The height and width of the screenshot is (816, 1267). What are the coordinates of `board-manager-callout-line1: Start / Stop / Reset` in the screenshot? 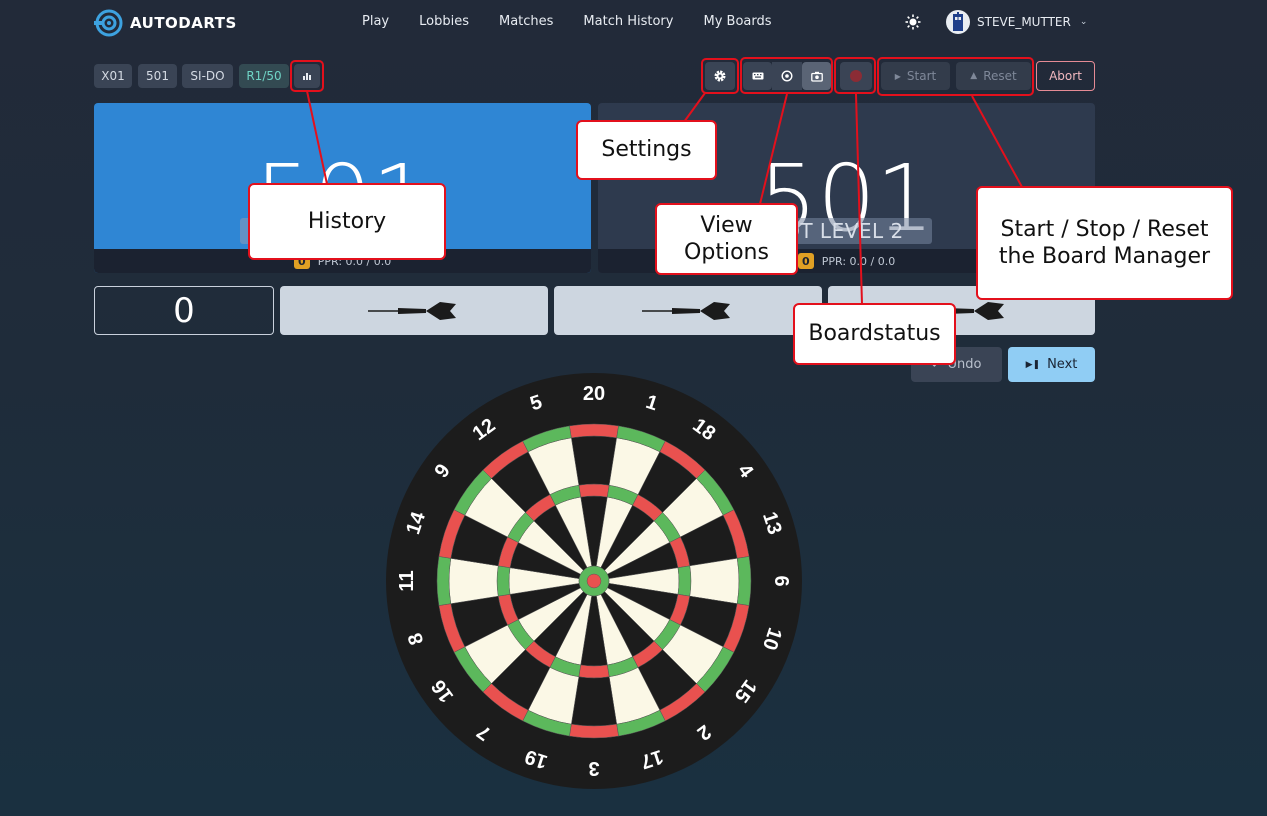 It's located at (1104, 229).